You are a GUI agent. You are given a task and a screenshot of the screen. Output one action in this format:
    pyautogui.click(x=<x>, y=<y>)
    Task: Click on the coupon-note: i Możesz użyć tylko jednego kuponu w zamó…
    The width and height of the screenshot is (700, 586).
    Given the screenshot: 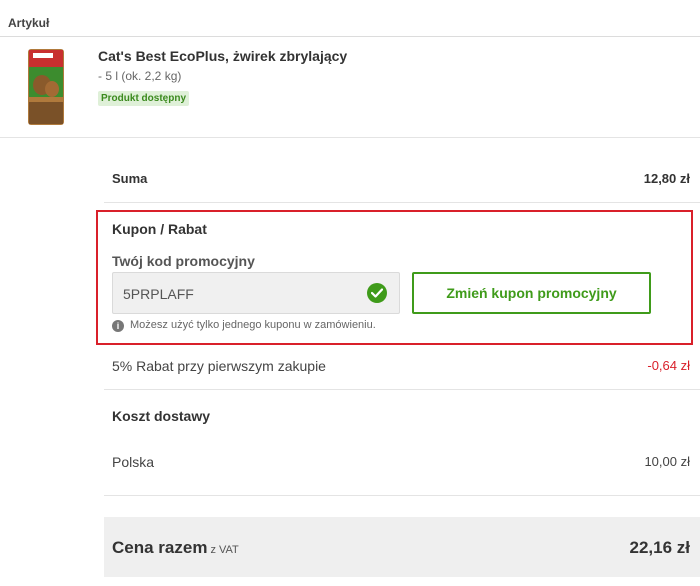 What is the action you would take?
    pyautogui.click(x=244, y=325)
    